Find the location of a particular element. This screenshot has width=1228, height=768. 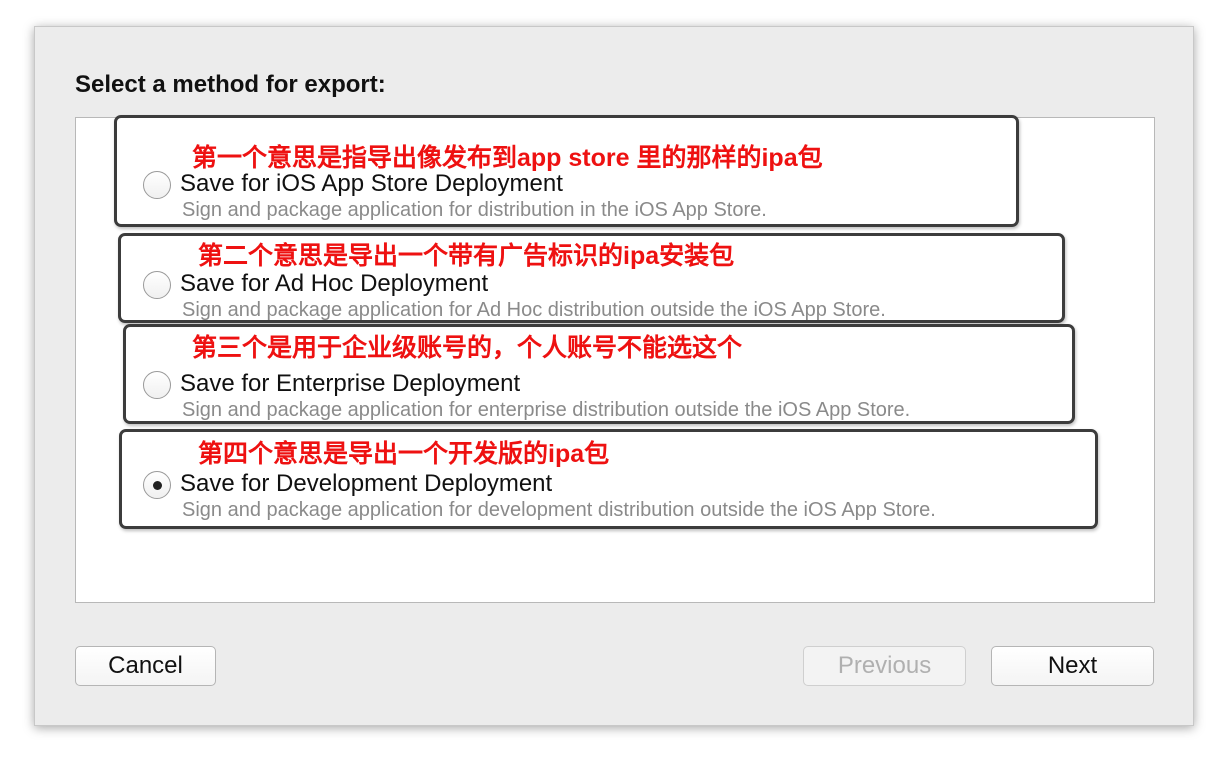

cancel-button: Cancel is located at coordinates (145, 666).